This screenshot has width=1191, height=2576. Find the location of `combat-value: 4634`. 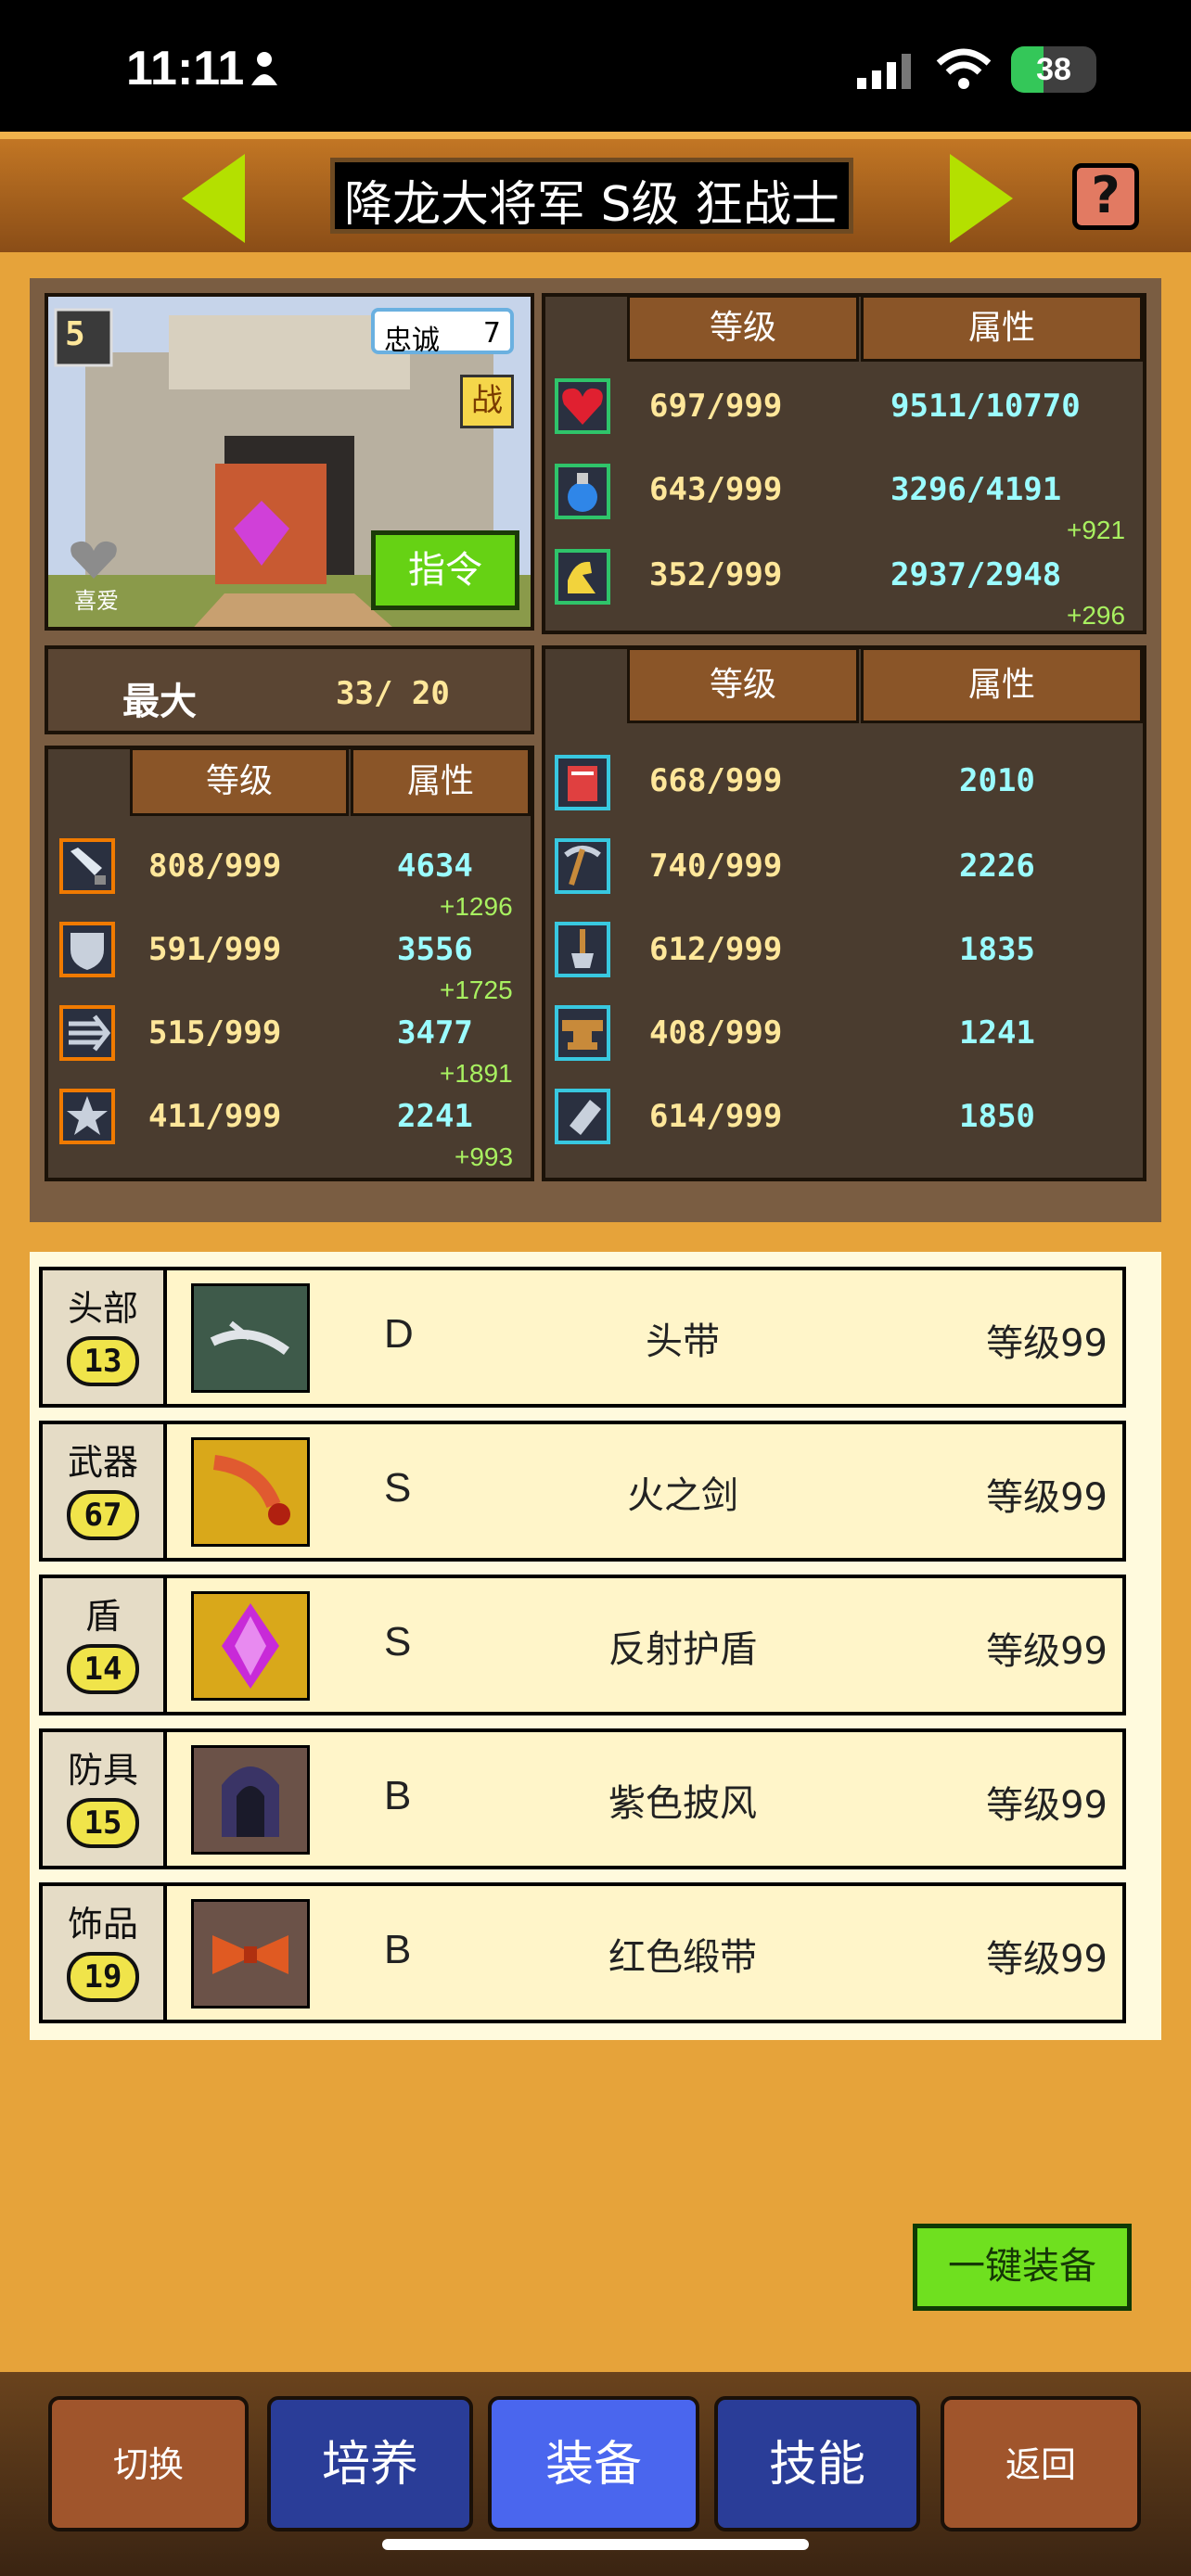

combat-value: 4634 is located at coordinates (435, 866).